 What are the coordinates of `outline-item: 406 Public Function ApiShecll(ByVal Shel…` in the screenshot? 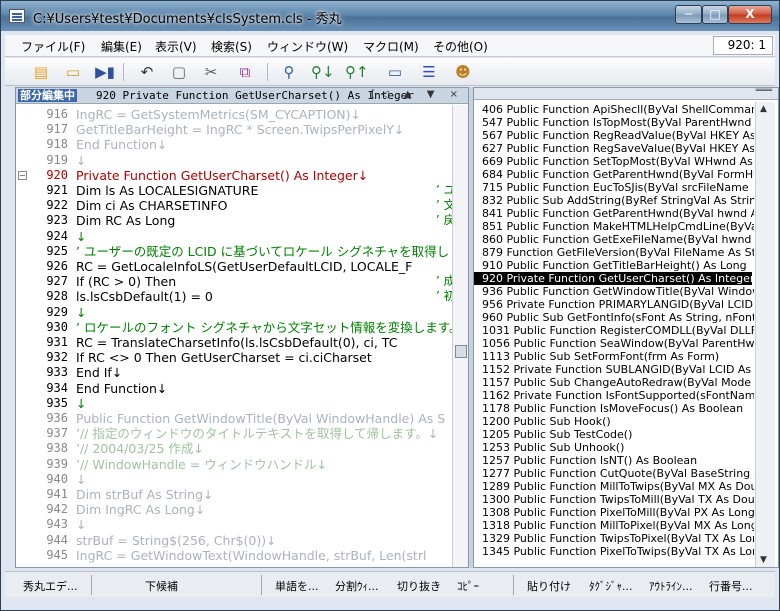 It's located at (614, 109).